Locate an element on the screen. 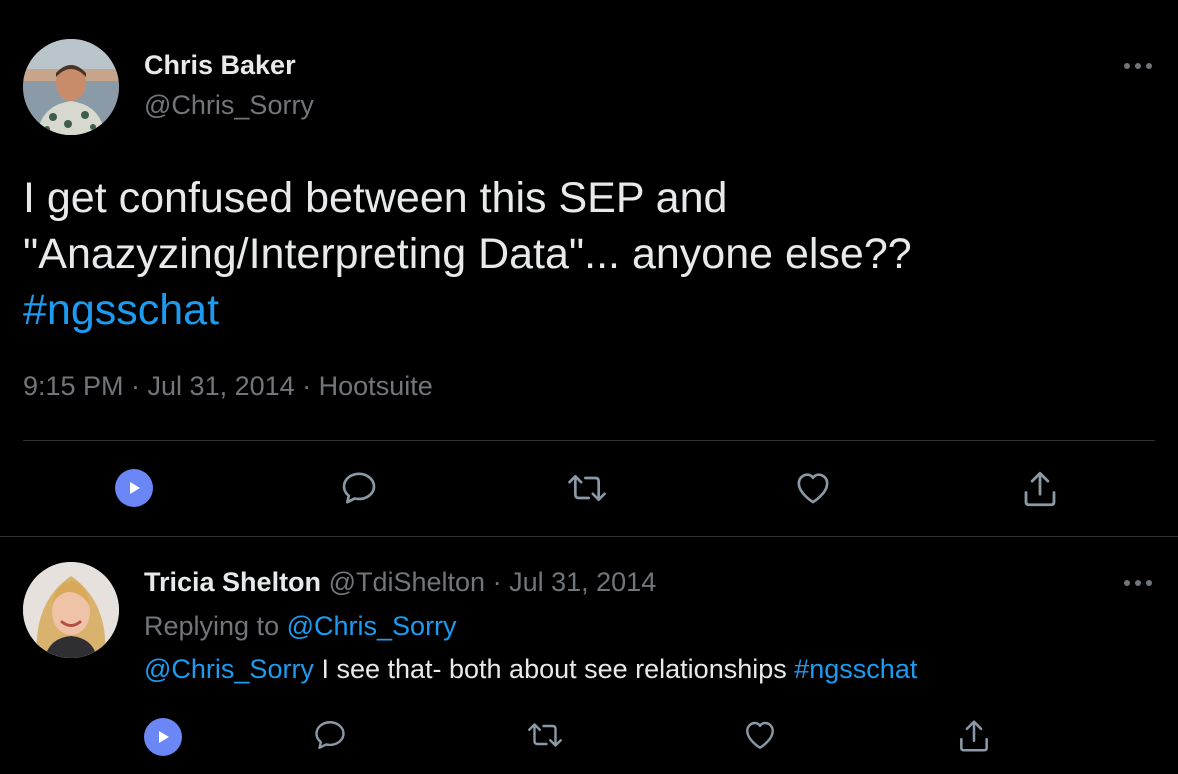 The width and height of the screenshot is (1178, 774). tweet-text-line: I get confused between this SEP and is located at coordinates (375, 198).